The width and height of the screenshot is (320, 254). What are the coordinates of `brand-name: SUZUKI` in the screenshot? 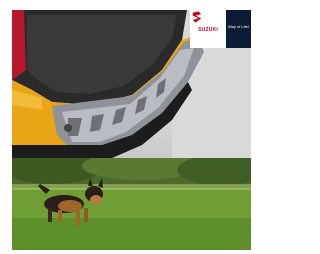 It's located at (208, 29).